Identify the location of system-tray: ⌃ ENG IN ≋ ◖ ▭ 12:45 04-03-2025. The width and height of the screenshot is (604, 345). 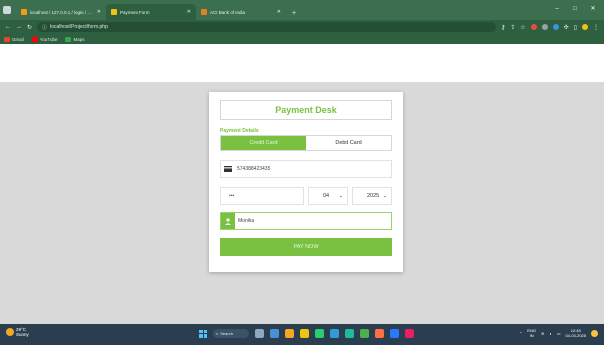
(558, 333).